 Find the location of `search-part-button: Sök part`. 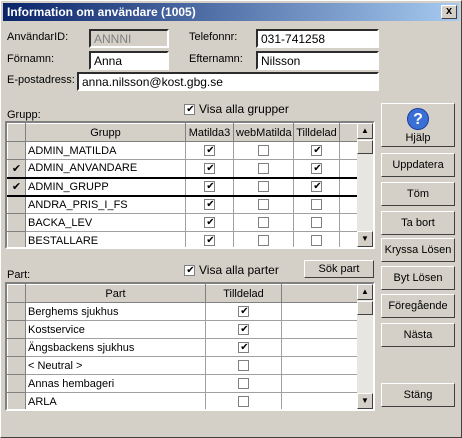

search-part-button: Sök part is located at coordinates (339, 269).